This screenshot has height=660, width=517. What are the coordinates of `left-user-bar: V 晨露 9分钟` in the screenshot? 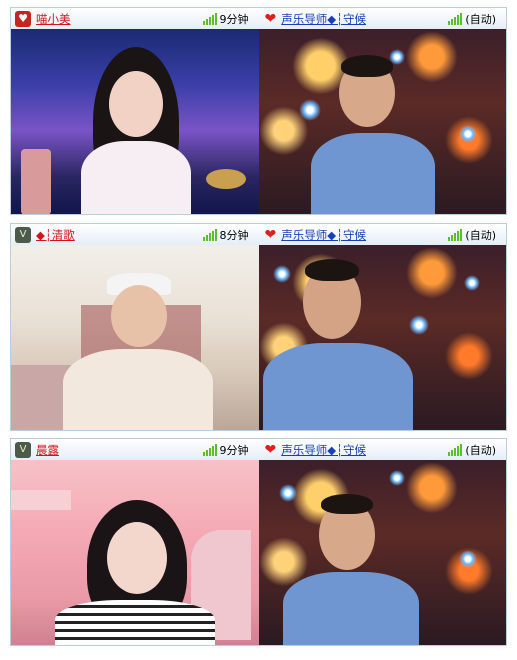 It's located at (135, 449).